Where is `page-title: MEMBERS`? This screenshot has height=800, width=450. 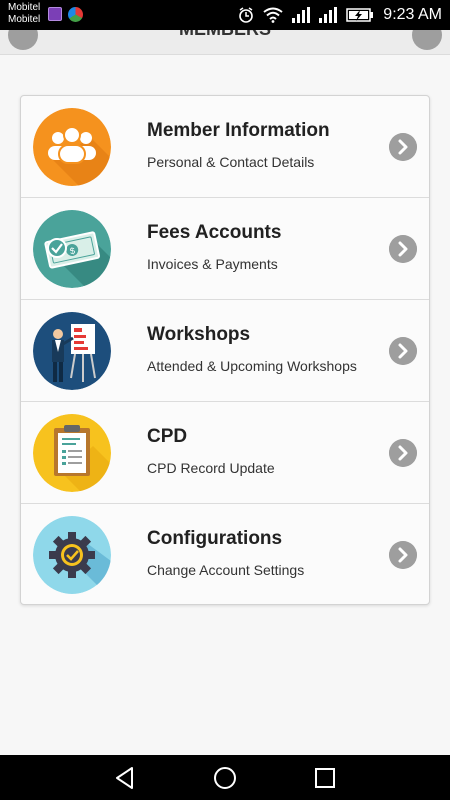 page-title: MEMBERS is located at coordinates (225, 35).